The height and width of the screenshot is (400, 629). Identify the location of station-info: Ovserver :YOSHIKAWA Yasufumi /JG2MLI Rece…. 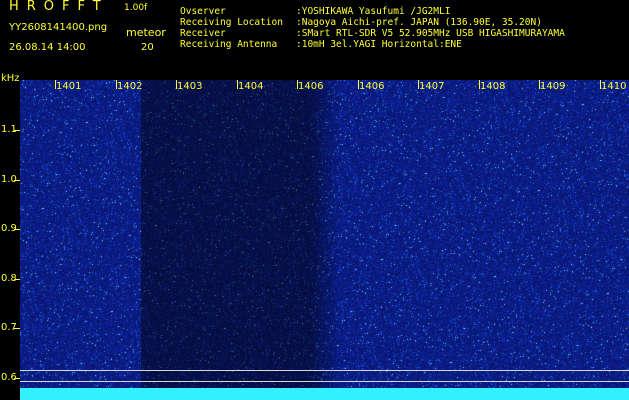
(372, 28).